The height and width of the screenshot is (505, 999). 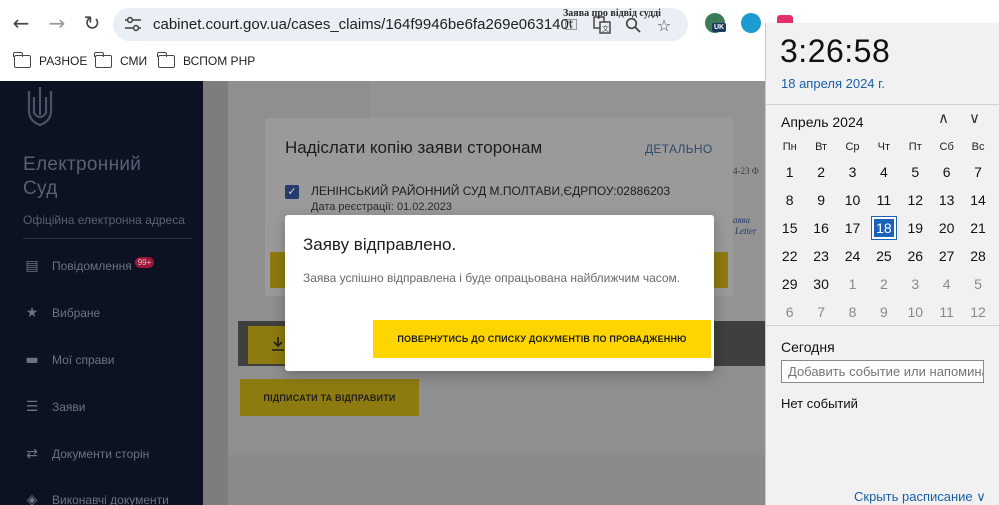 What do you see at coordinates (789, 284) in the screenshot?
I see `calendar-day: 29` at bounding box center [789, 284].